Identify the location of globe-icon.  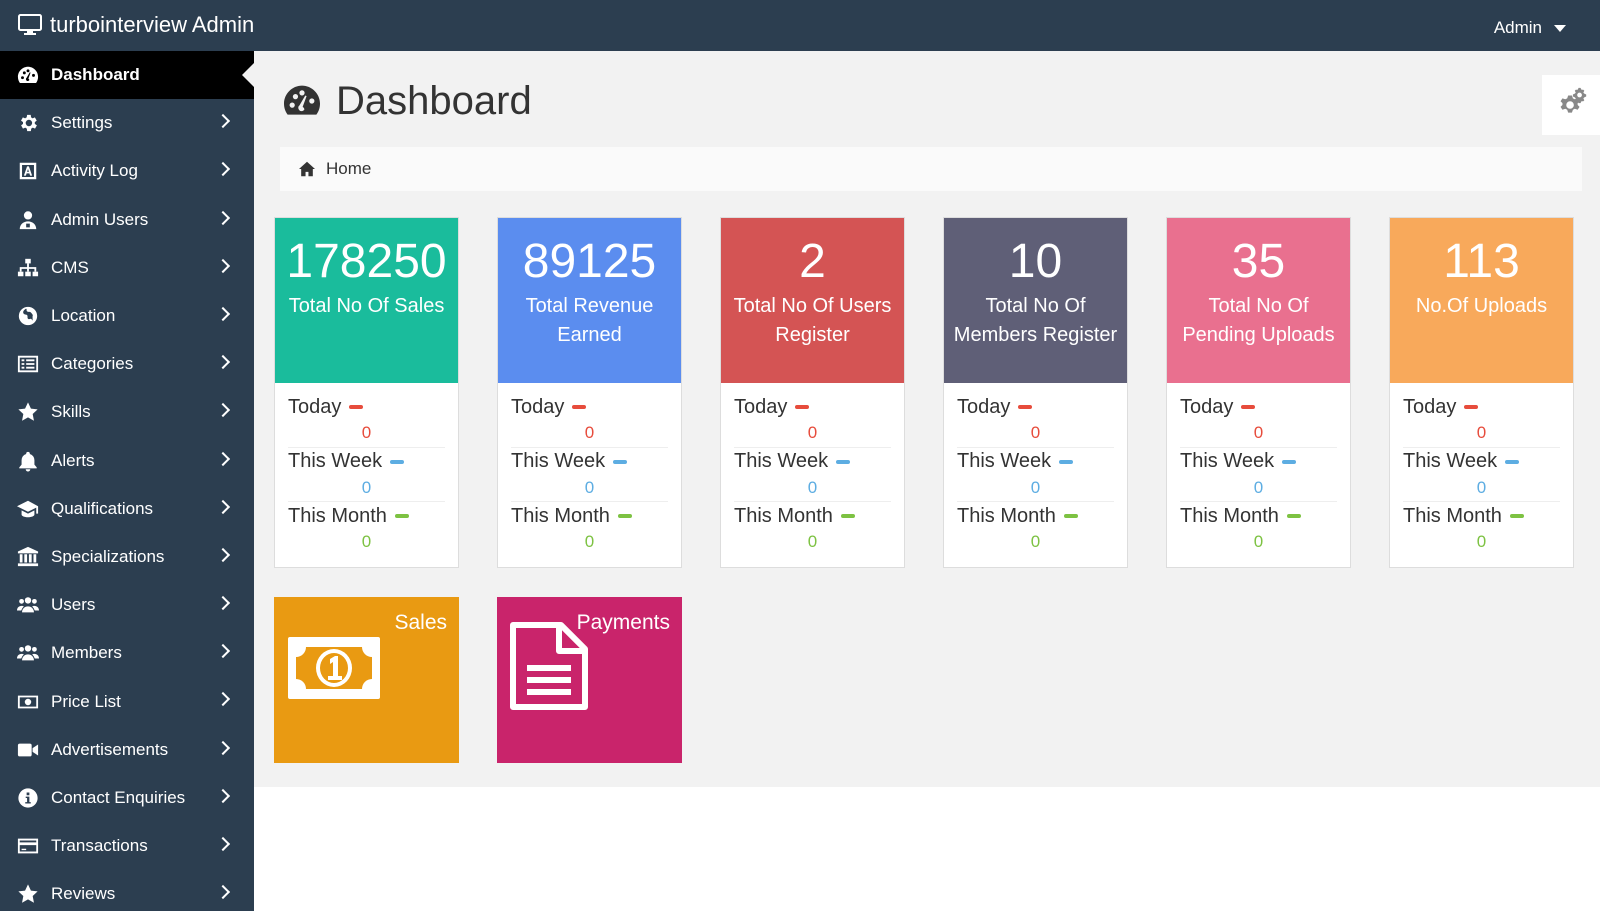
(28, 316).